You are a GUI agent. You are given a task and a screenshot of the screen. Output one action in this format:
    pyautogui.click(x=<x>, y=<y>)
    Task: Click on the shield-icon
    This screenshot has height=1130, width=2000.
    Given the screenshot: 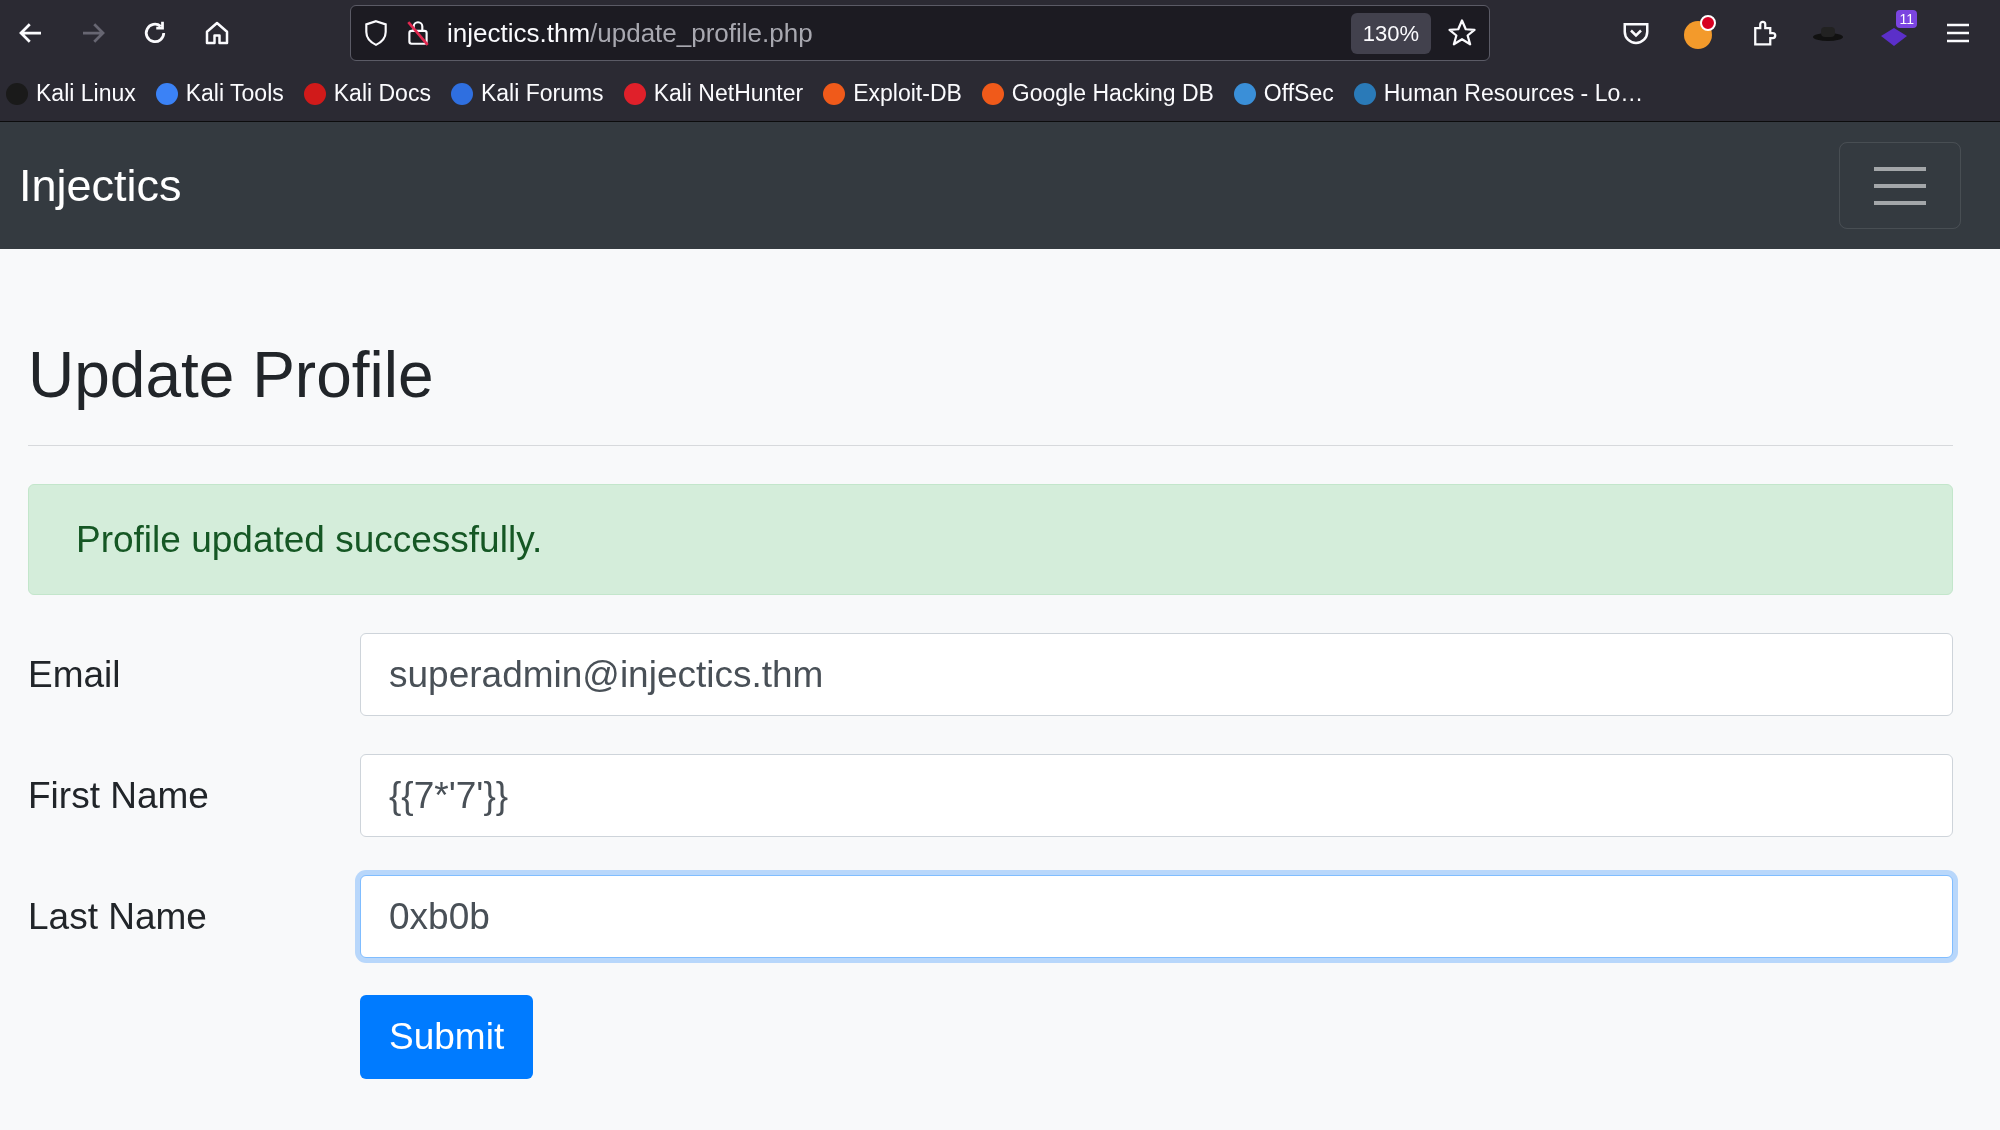 What is the action you would take?
    pyautogui.click(x=376, y=33)
    